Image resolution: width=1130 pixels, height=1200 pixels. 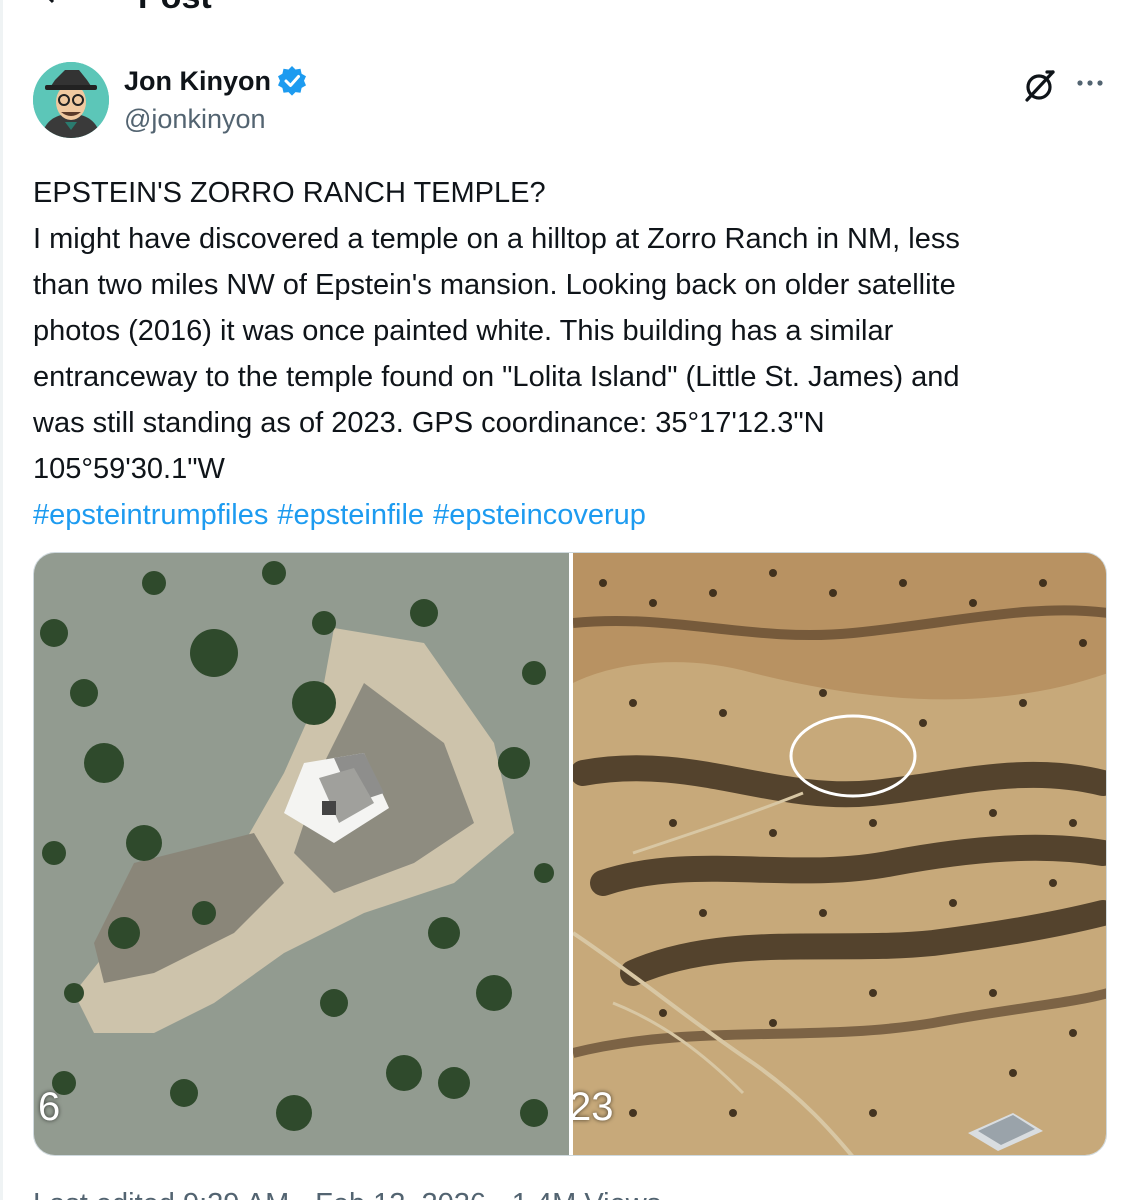 I want to click on page-header: Post, so click(x=565, y=7).